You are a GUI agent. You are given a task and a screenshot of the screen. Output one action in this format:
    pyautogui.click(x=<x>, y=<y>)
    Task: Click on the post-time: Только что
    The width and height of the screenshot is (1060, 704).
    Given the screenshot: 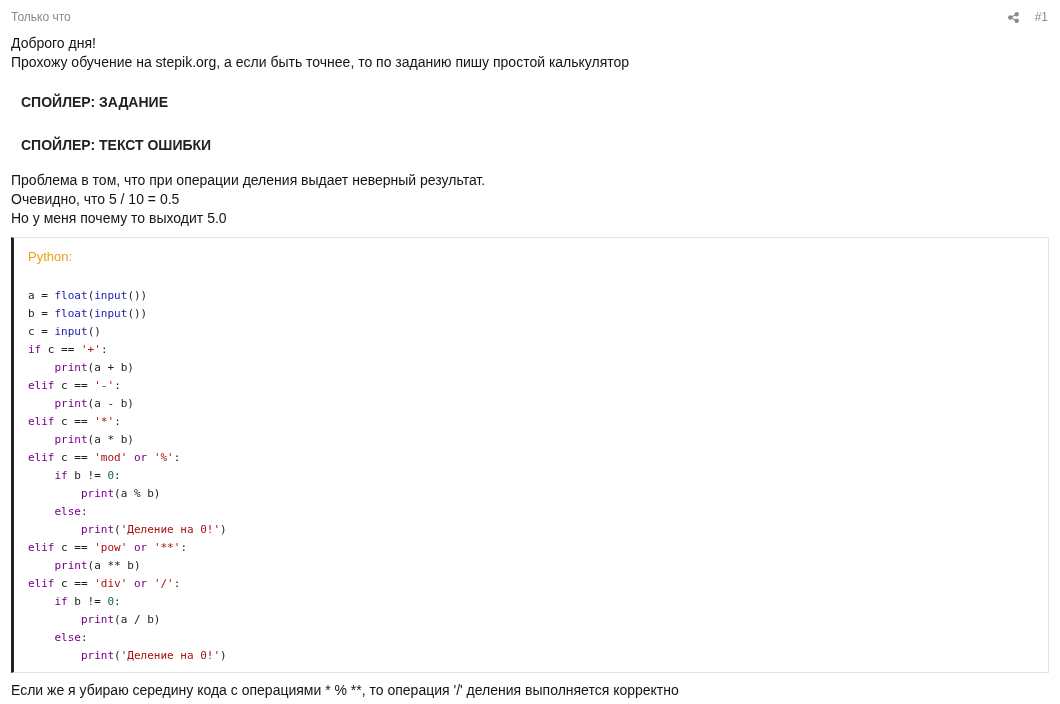 What is the action you would take?
    pyautogui.click(x=41, y=17)
    